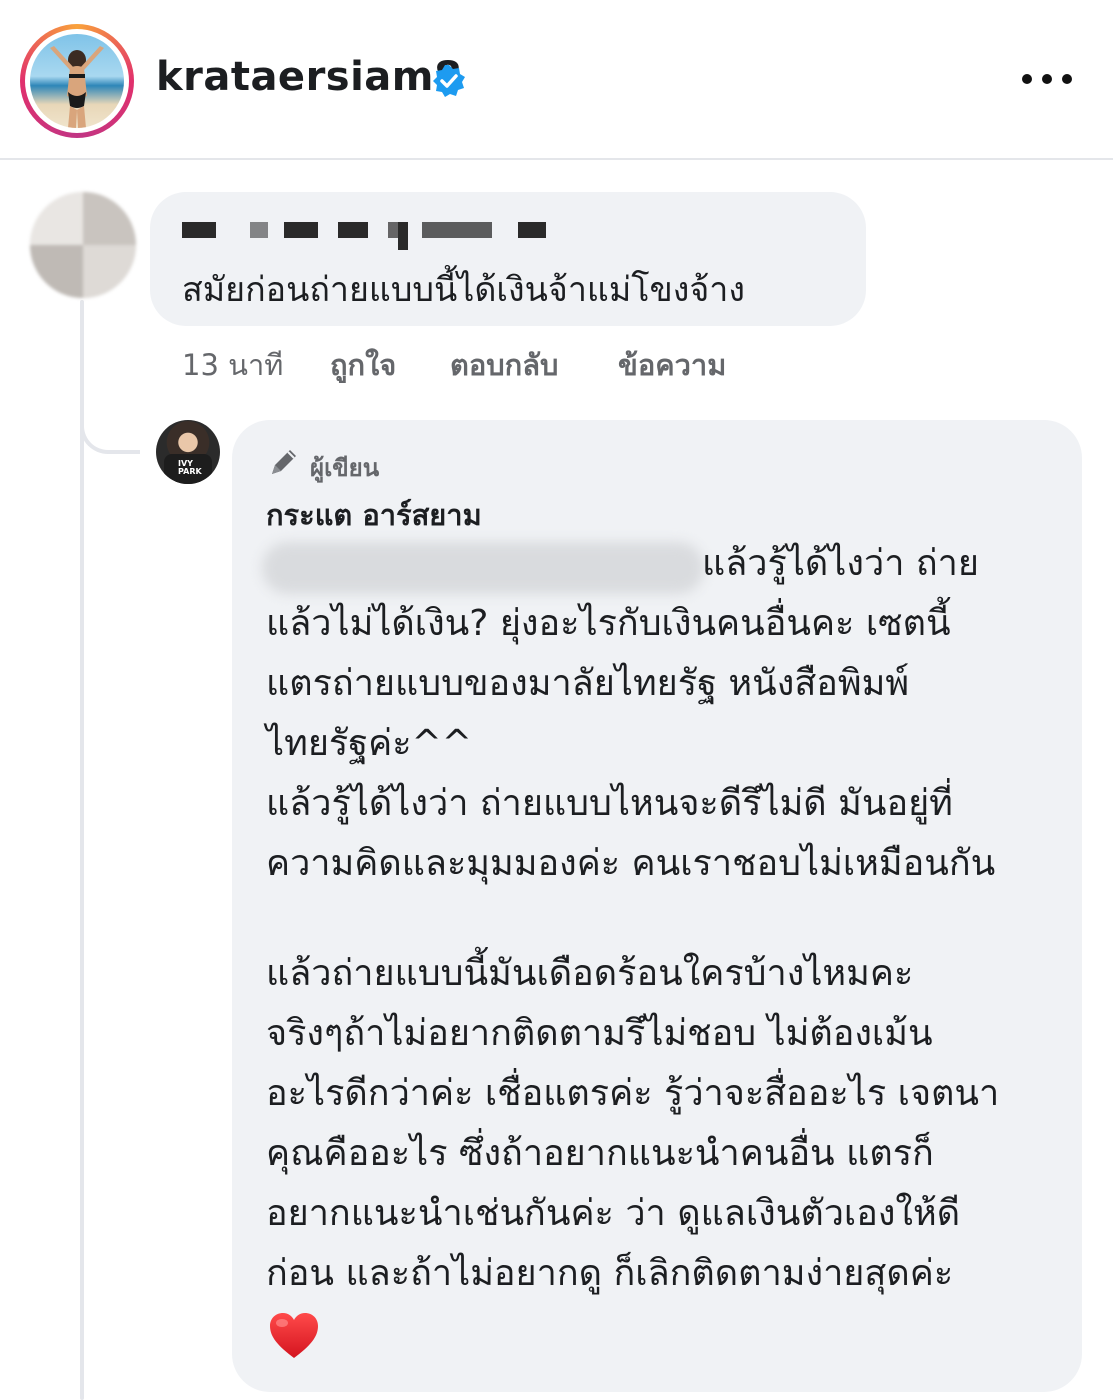 This screenshot has width=1113, height=1400. I want to click on profile-photo, so click(77, 81).